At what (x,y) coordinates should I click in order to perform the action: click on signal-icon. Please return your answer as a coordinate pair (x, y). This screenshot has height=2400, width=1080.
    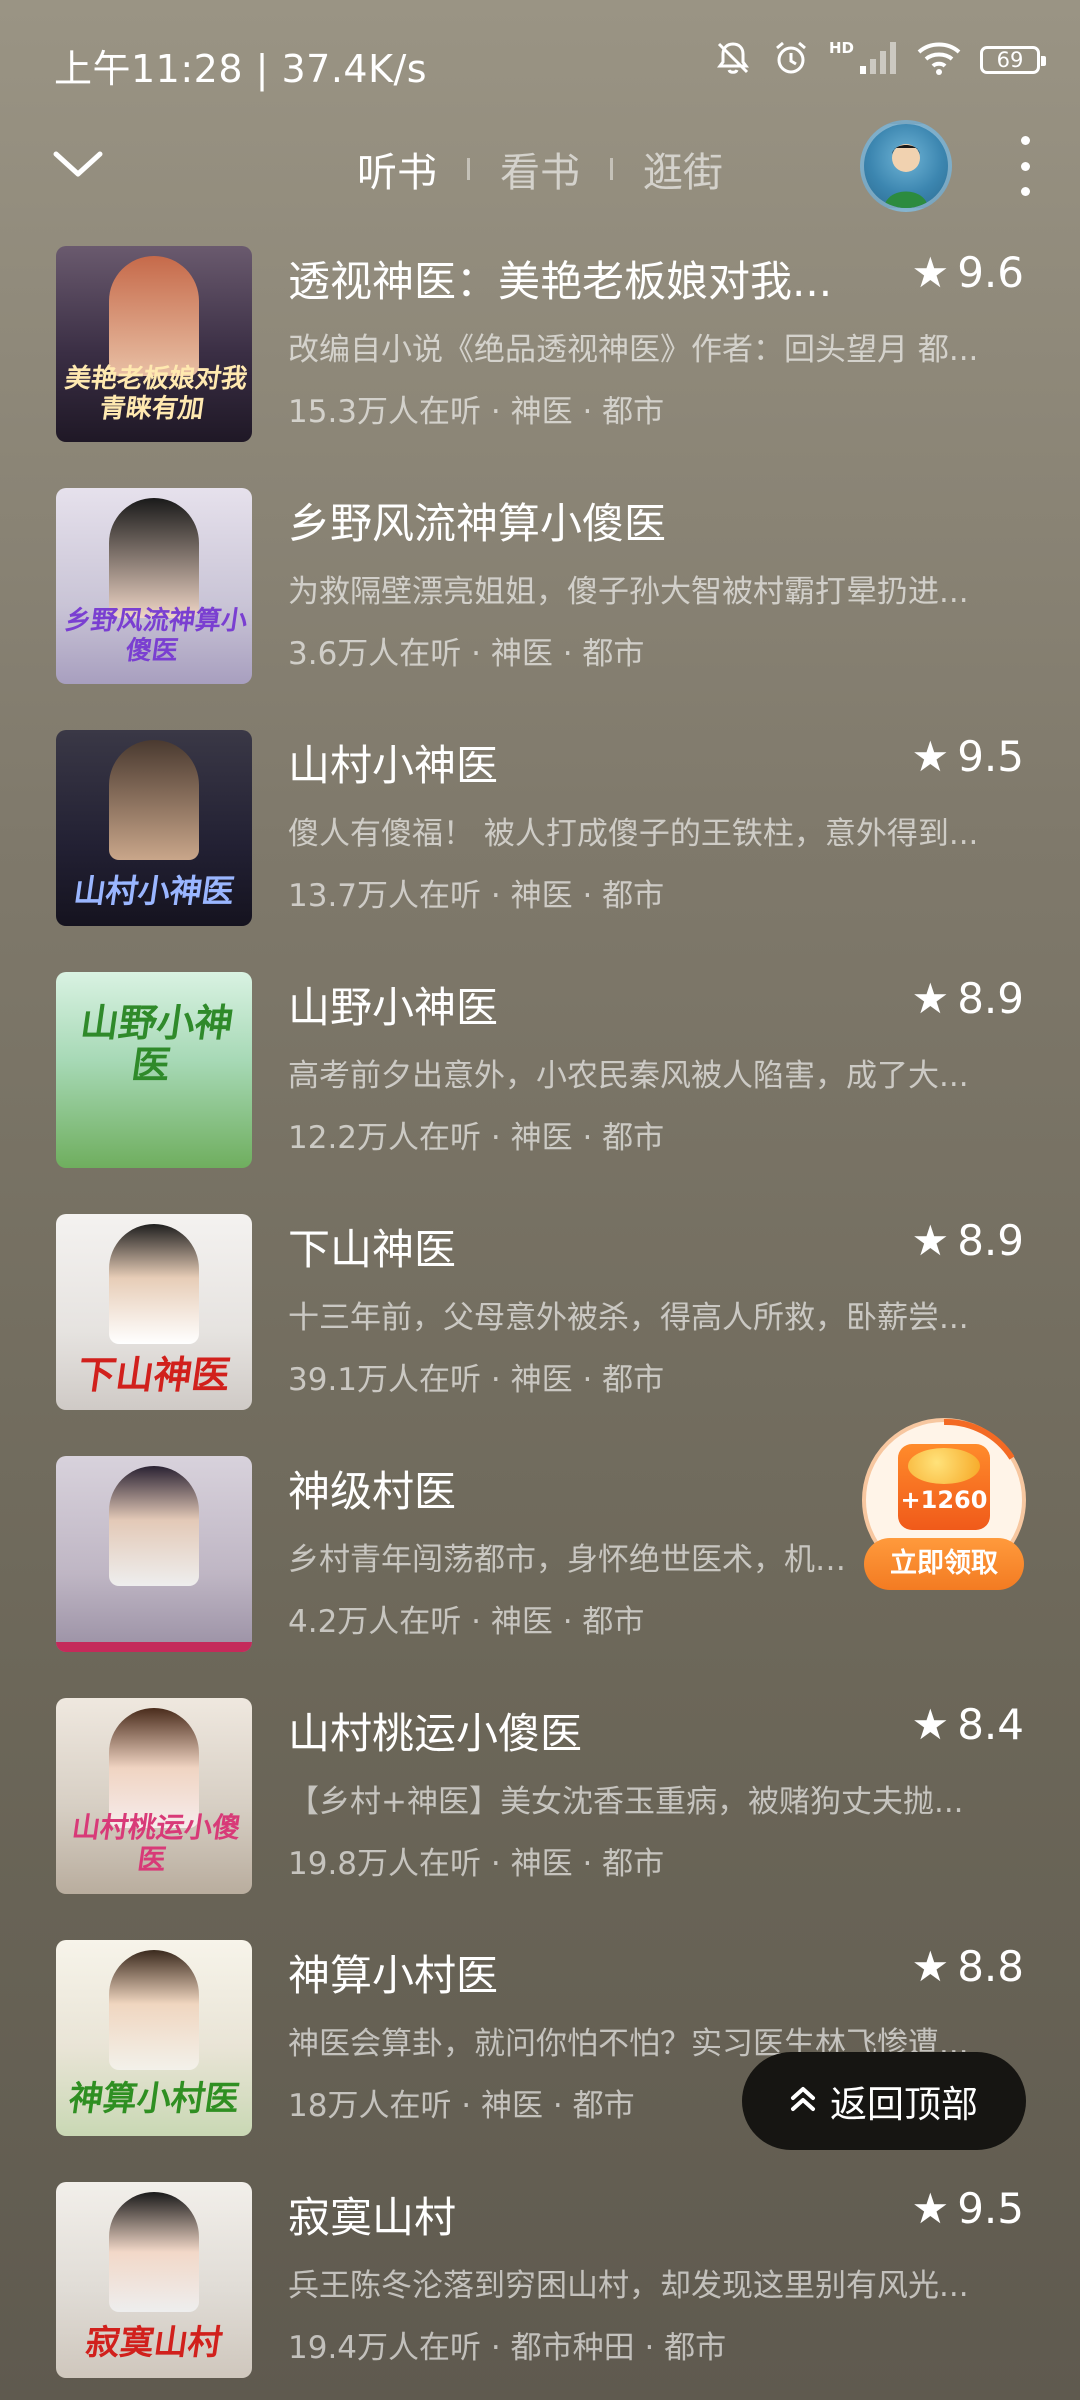
    Looking at the image, I should click on (878, 60).